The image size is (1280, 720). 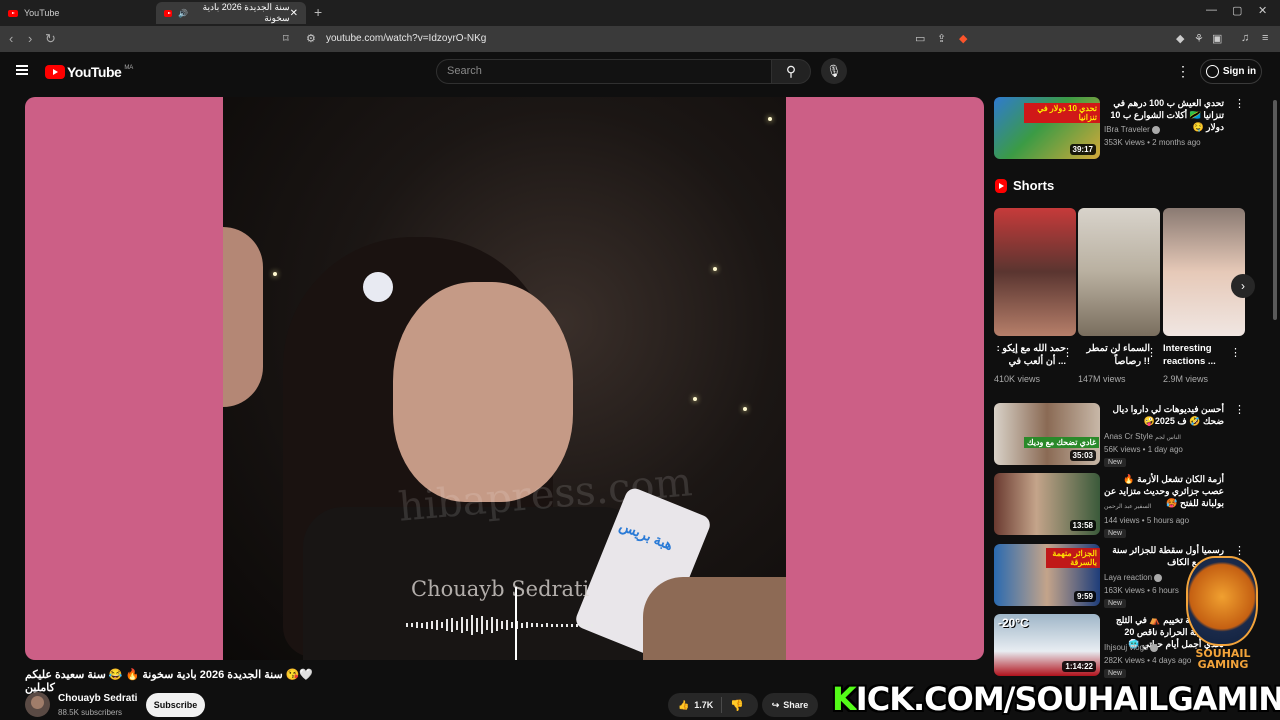 I want to click on youtube-logo: YouTube MA, so click(x=89, y=72).